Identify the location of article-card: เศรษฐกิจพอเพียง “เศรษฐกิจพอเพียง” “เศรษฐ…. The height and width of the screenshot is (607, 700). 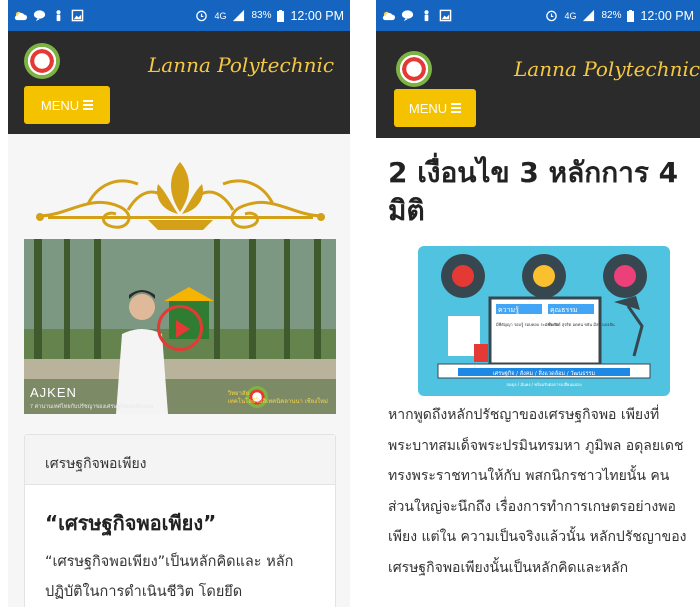
(180, 520).